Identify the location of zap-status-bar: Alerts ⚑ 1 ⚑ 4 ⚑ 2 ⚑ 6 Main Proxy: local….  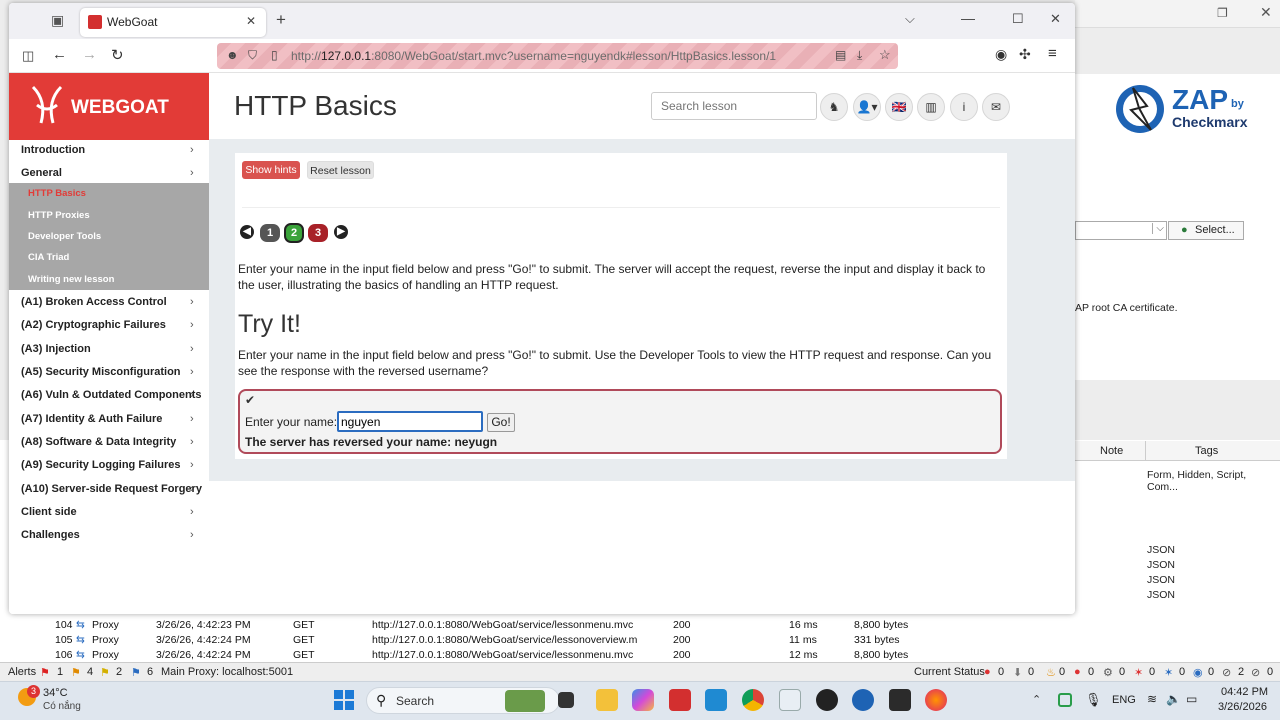
(640, 671).